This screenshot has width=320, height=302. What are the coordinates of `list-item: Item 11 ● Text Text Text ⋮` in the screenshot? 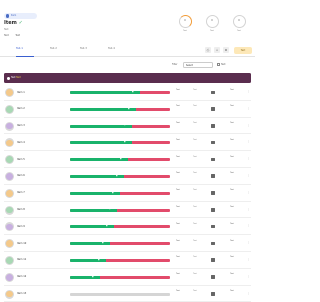 It's located at (127, 260).